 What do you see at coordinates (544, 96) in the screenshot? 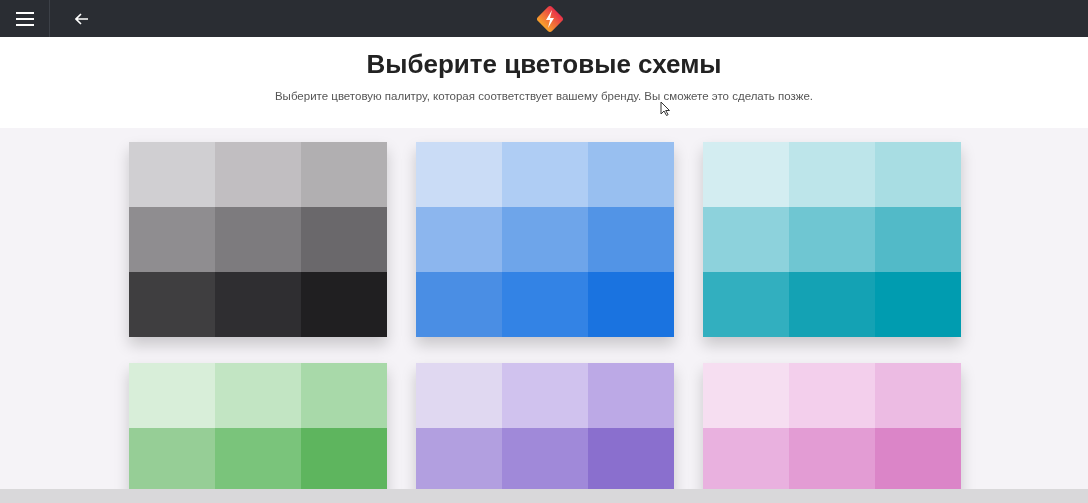
I see `page-subtitle: Выберите цветовую палитру, которая соответствует вашему бренду. Вы сможете это сделать позже.` at bounding box center [544, 96].